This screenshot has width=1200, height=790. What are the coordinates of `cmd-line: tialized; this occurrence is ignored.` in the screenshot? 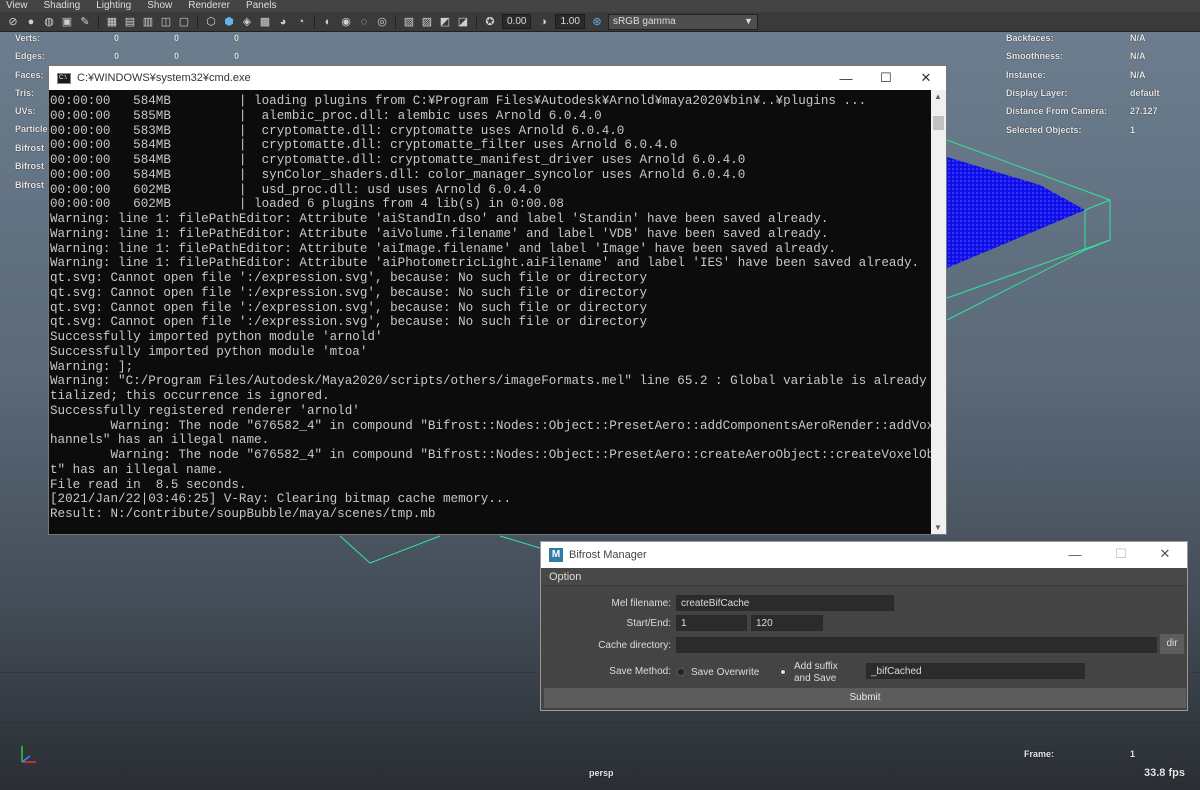 It's located at (190, 396).